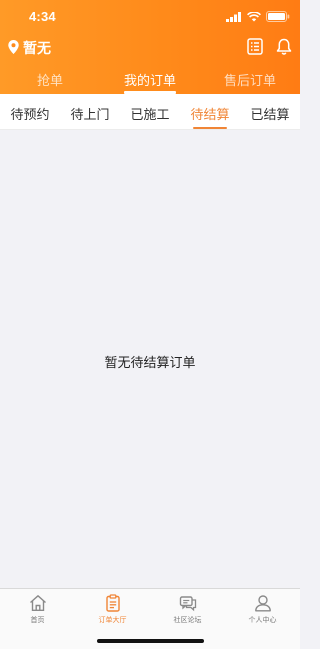  Describe the element at coordinates (150, 363) in the screenshot. I see `empty-state-message: 暂无待结算订单` at that location.